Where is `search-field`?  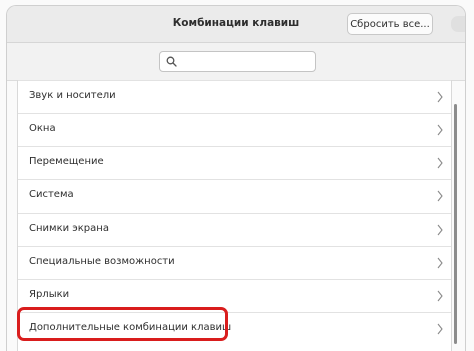 search-field is located at coordinates (237, 61).